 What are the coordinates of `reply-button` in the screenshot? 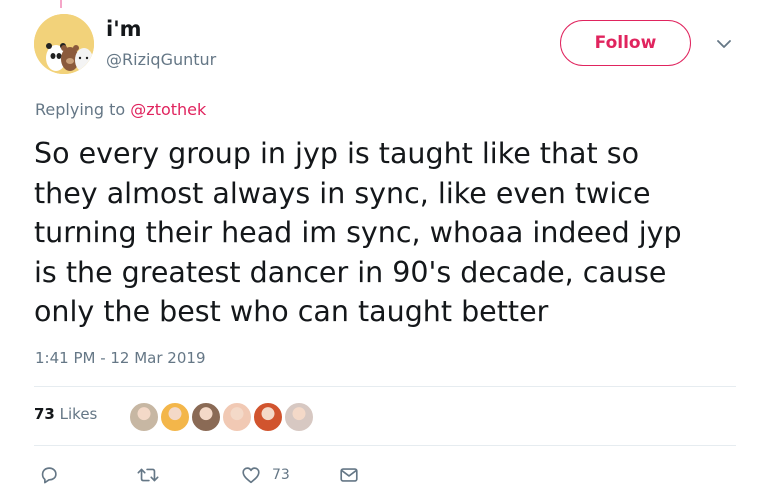 It's located at (49, 475).